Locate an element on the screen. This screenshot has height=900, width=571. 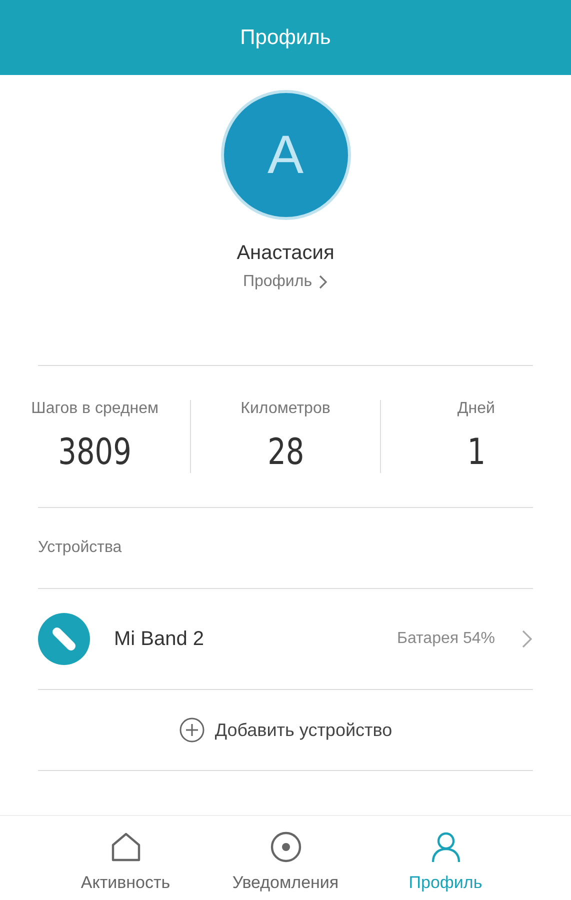
section-heading: Устройства is located at coordinates (80, 548).